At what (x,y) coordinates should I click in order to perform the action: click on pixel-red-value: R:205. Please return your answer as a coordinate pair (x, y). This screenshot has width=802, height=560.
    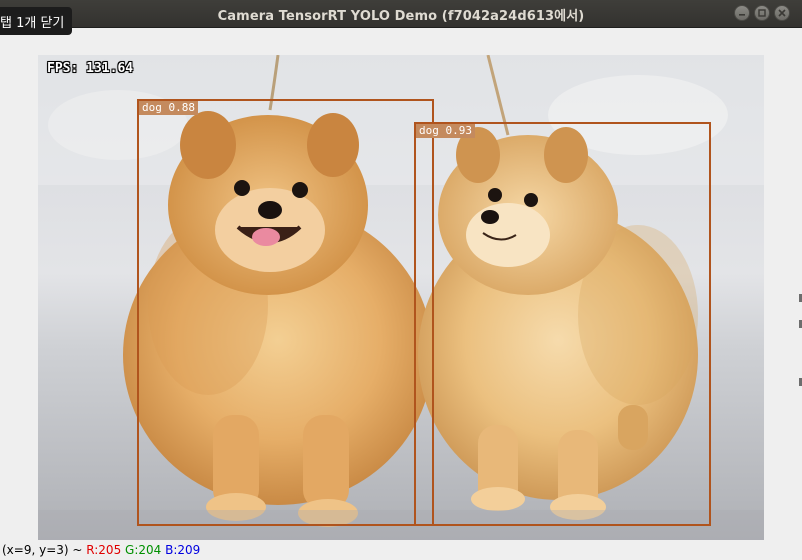
    Looking at the image, I should click on (104, 550).